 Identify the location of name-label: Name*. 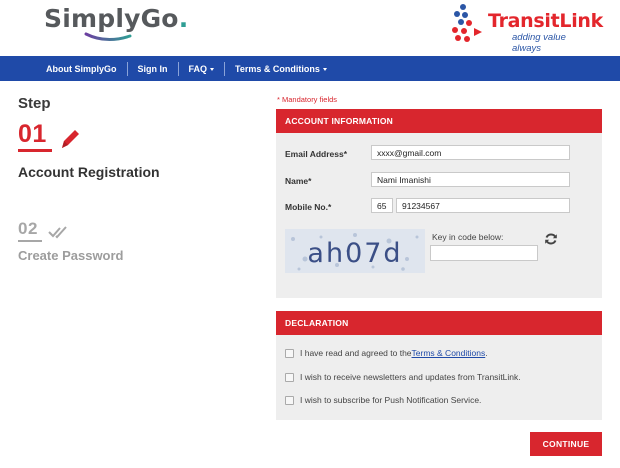
(298, 181).